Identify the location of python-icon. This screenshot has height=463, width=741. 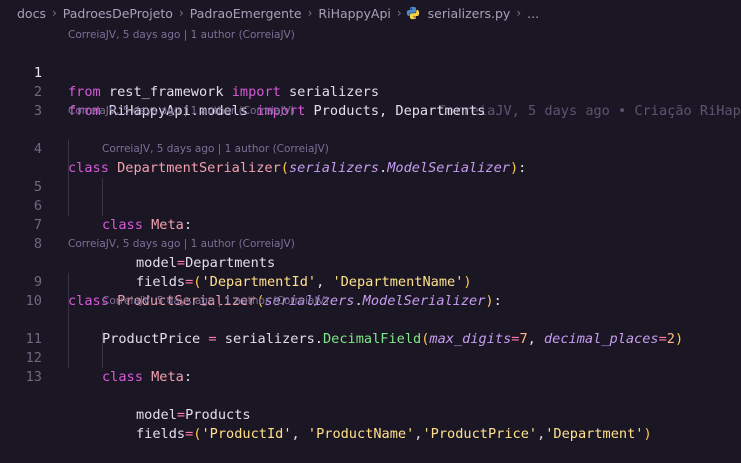
(413, 13).